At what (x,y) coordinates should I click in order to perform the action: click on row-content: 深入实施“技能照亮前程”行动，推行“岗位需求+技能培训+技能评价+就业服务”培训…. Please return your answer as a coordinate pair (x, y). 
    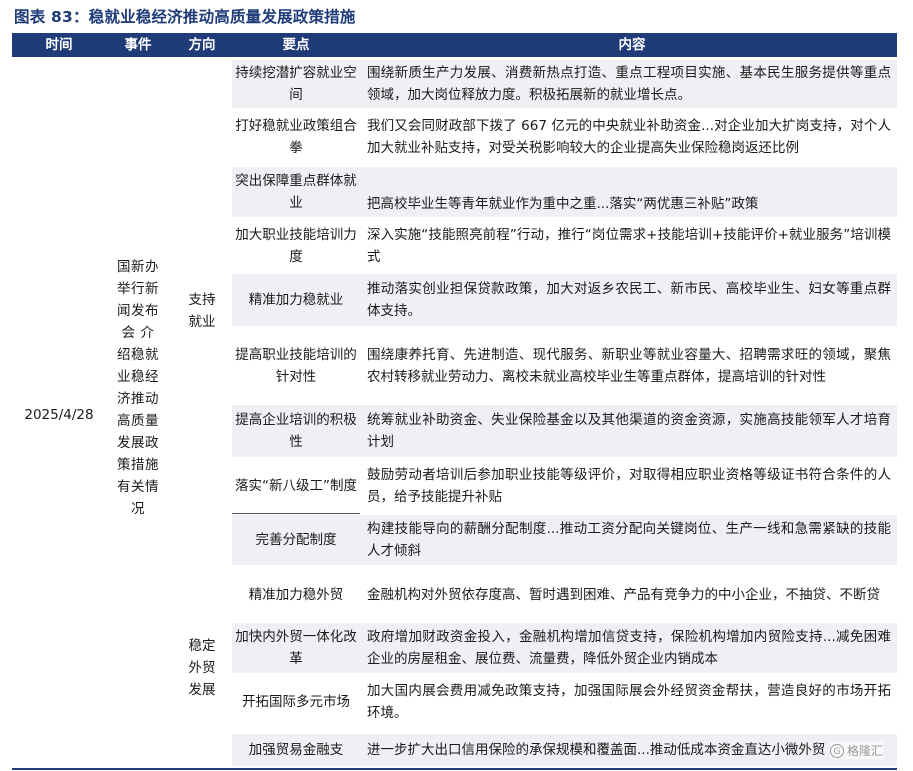
    Looking at the image, I should click on (629, 246).